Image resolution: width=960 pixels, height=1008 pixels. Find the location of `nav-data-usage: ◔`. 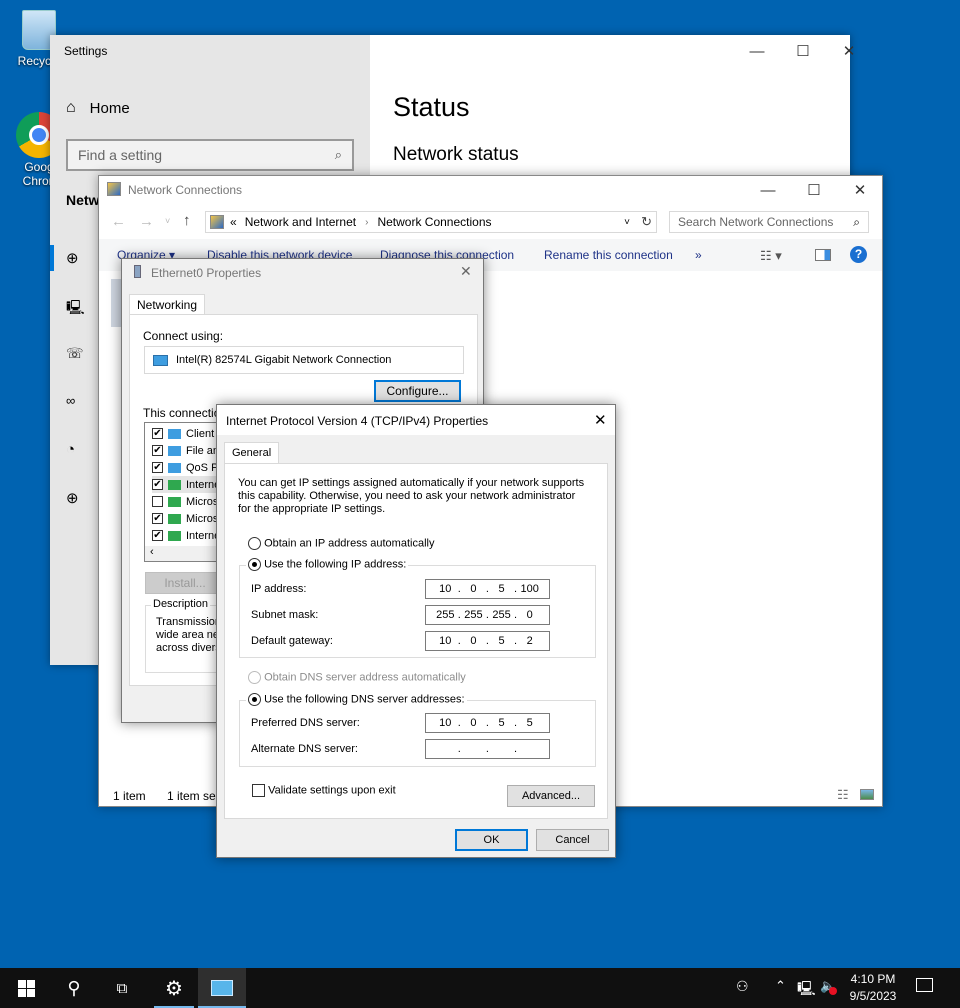

nav-data-usage: ◔ is located at coordinates (70, 449).